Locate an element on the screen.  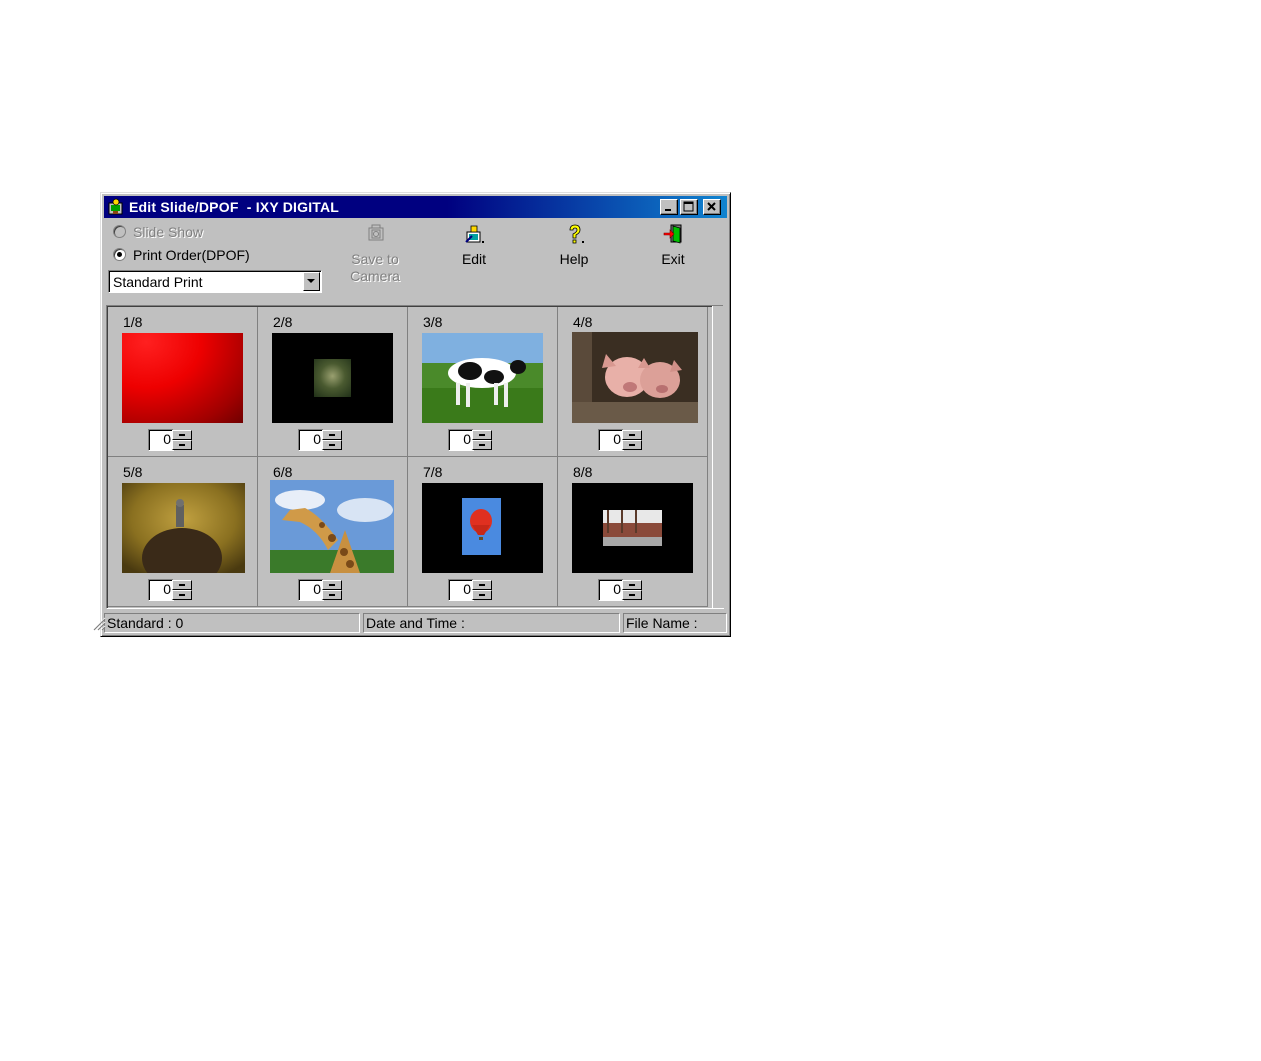
help-icon is located at coordinates (576, 234).